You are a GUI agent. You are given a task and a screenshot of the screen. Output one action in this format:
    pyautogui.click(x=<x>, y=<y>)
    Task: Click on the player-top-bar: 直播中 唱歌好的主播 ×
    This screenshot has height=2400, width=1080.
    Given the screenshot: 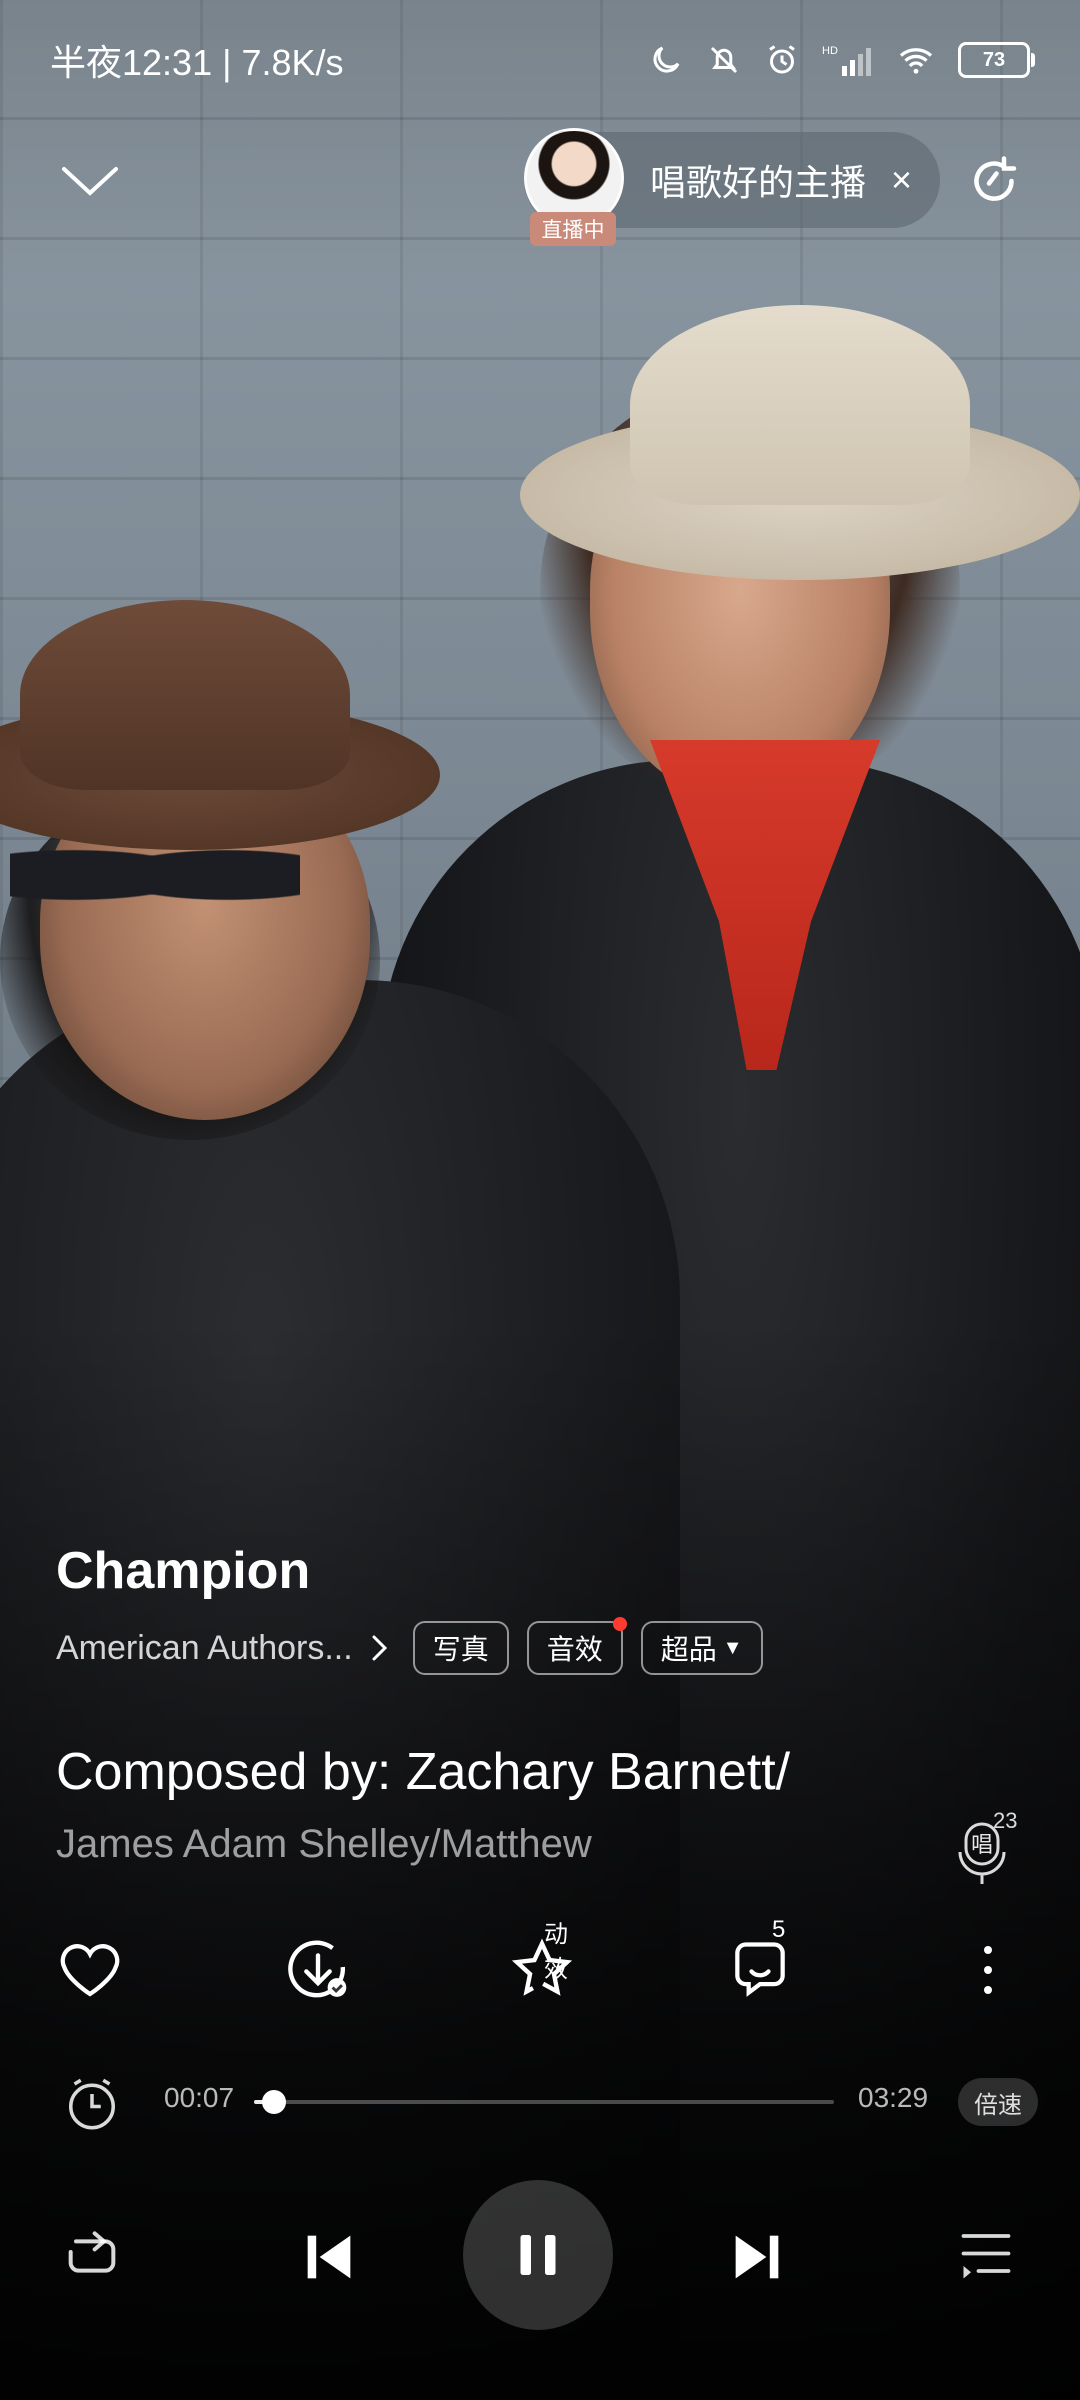 What is the action you would take?
    pyautogui.click(x=540, y=183)
    